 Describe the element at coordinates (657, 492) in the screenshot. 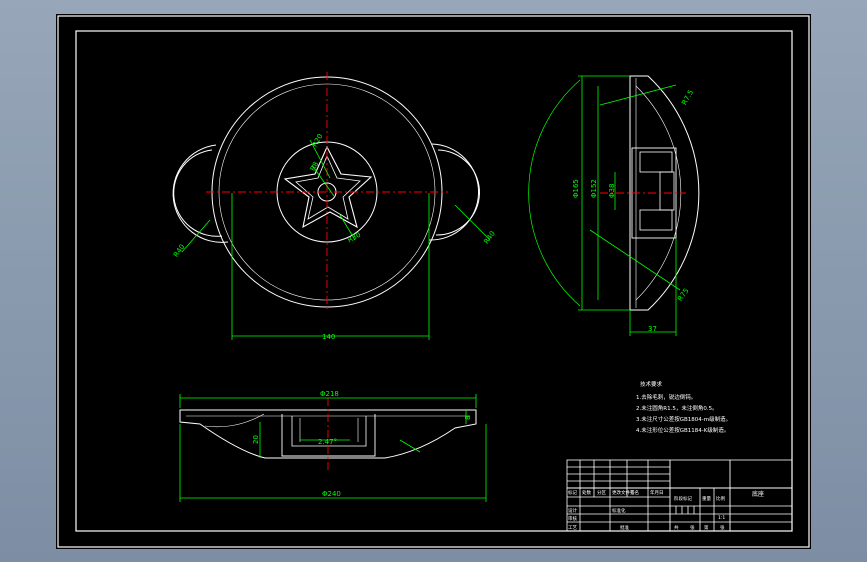

I see `tb-label-date: 年月日` at that location.